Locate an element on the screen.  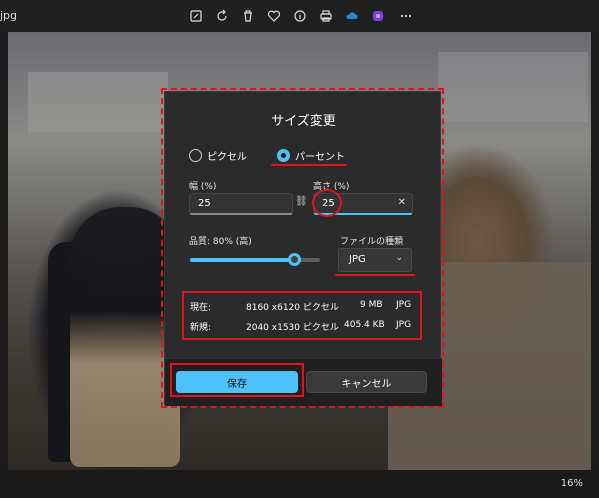
new-dimensions: 2040 x1530 ピクセル is located at coordinates (292, 328).